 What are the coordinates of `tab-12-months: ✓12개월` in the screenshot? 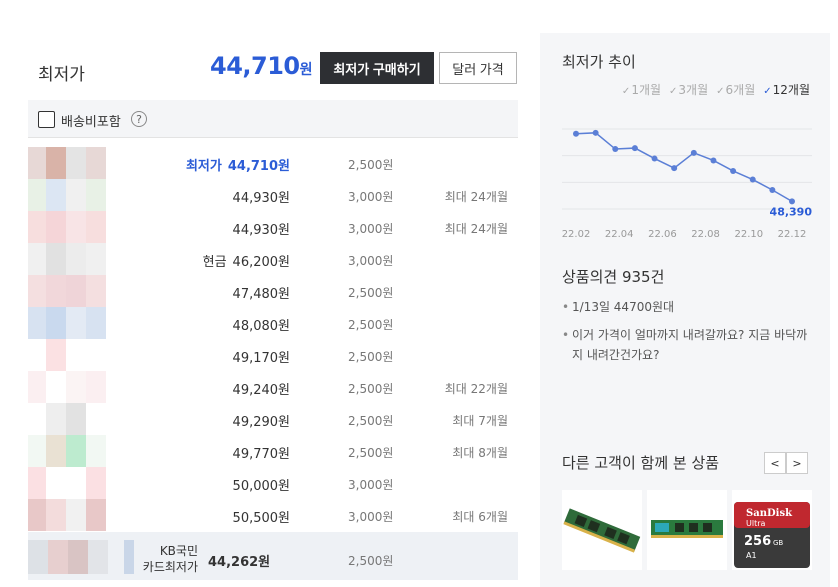 It's located at (786, 89).